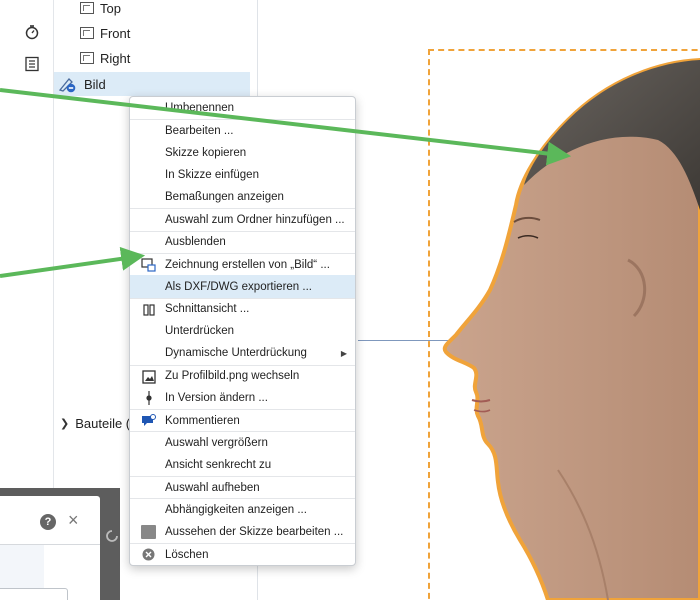 The width and height of the screenshot is (700, 600). What do you see at coordinates (50, 544) in the screenshot?
I see `dialog-divider` at bounding box center [50, 544].